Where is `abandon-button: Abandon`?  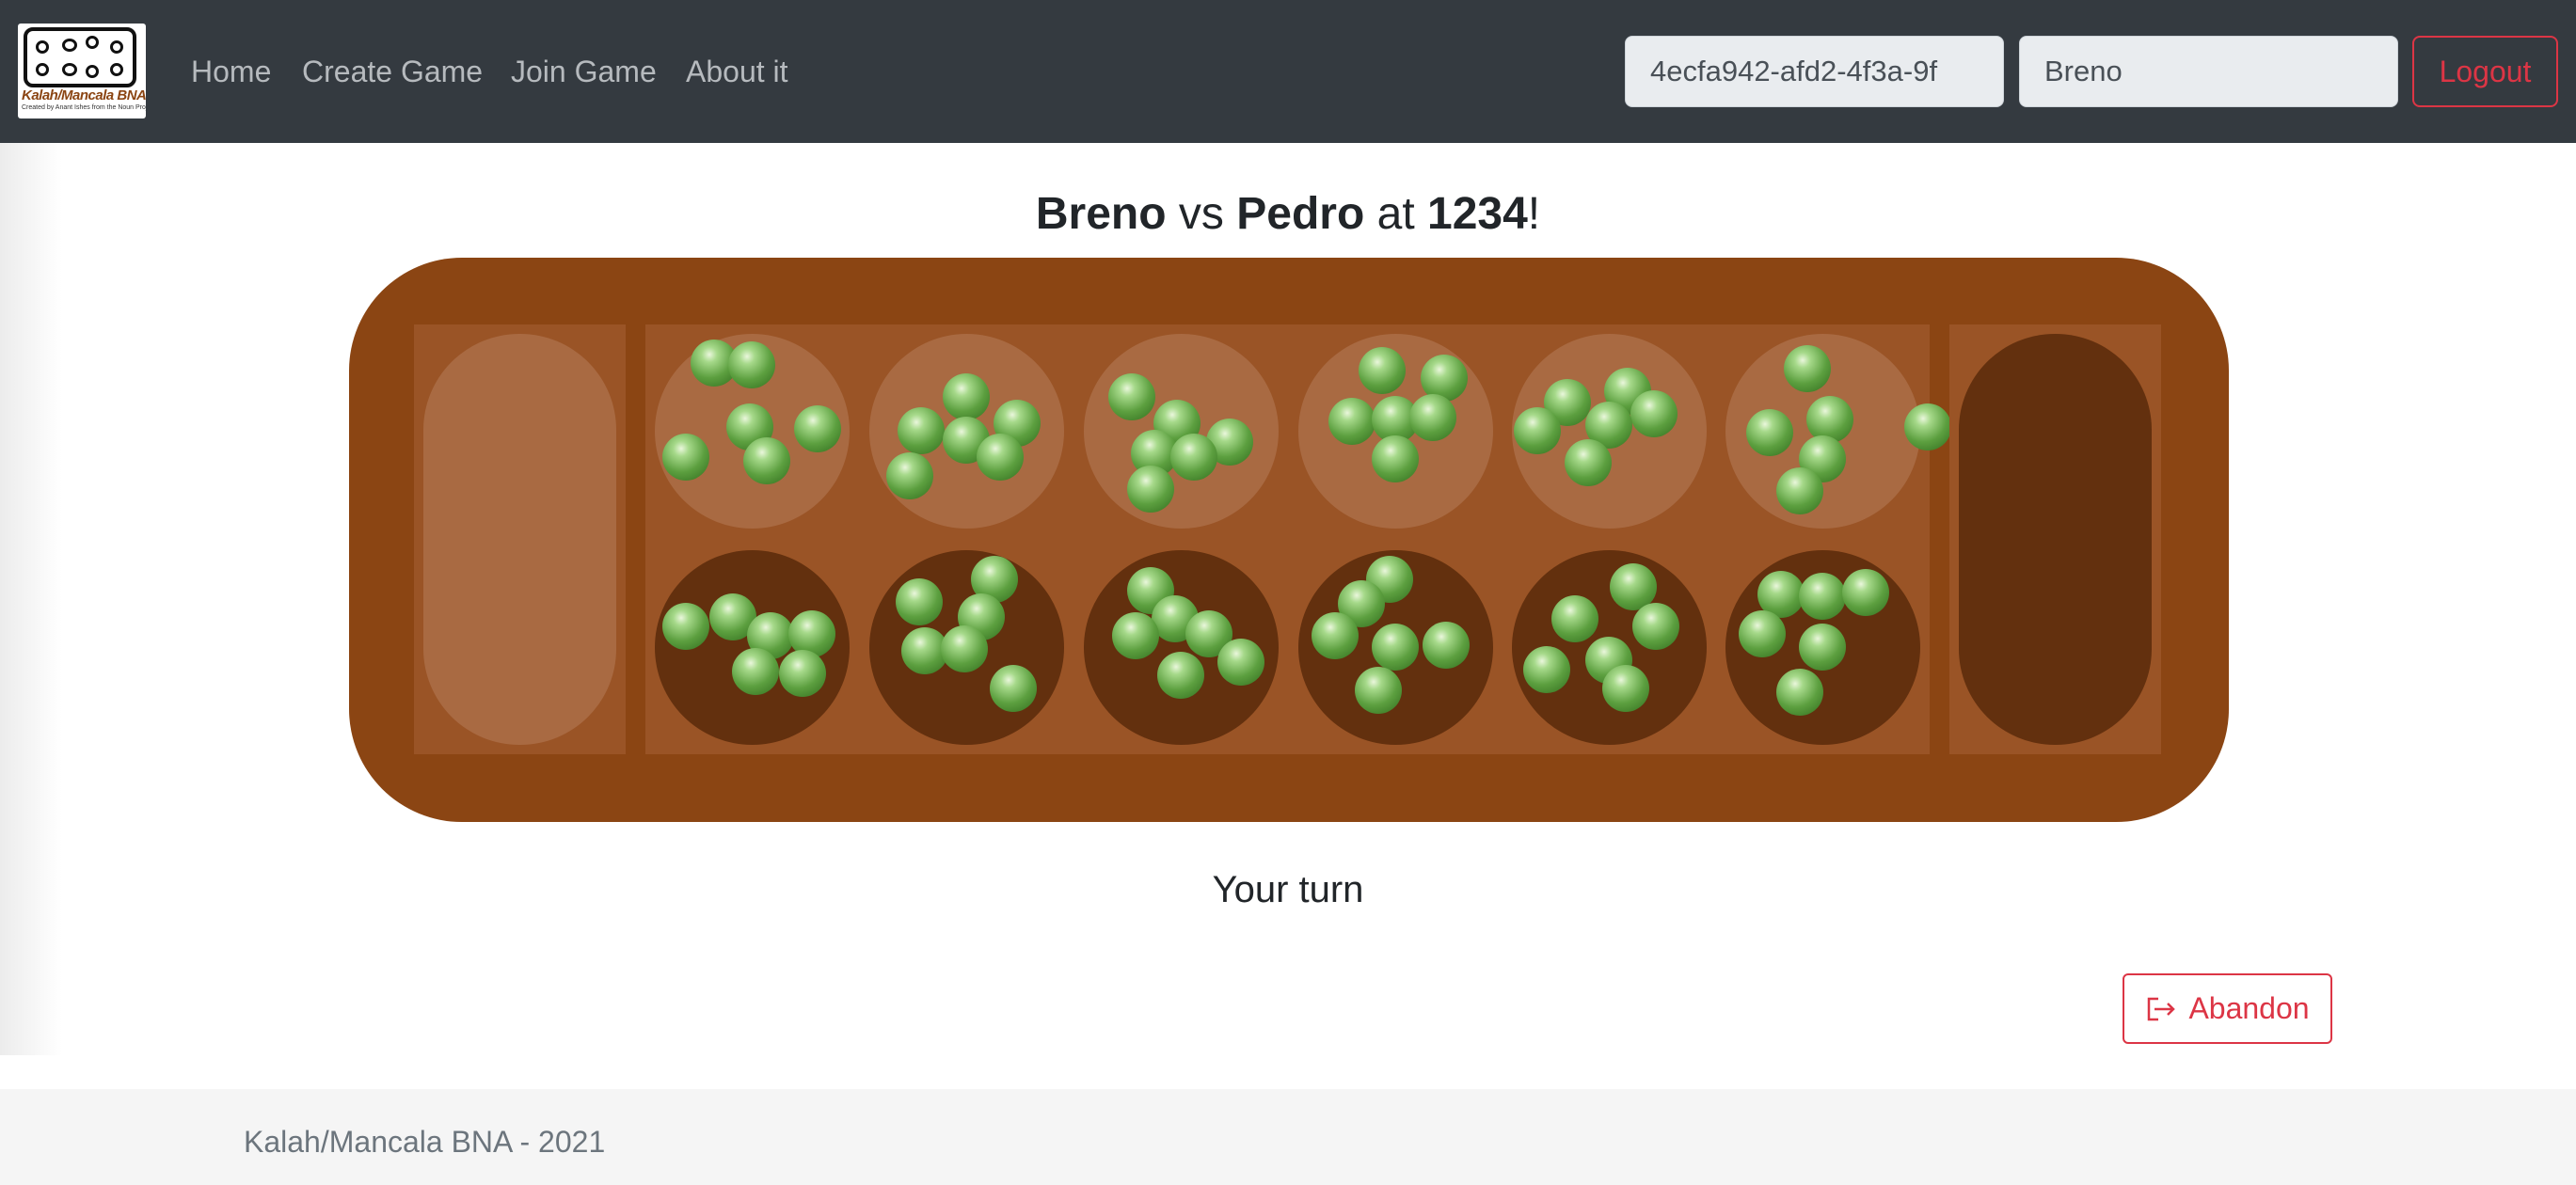
abandon-button: Abandon is located at coordinates (2227, 1008).